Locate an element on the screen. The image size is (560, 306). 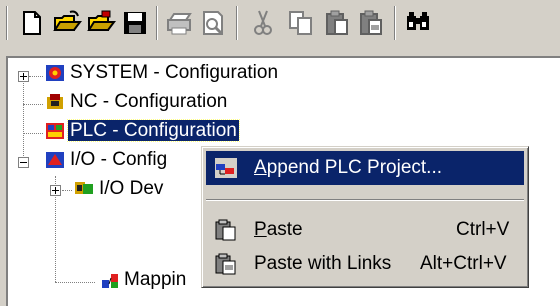
menu-accelerator: Ctrl+V is located at coordinates (483, 229).